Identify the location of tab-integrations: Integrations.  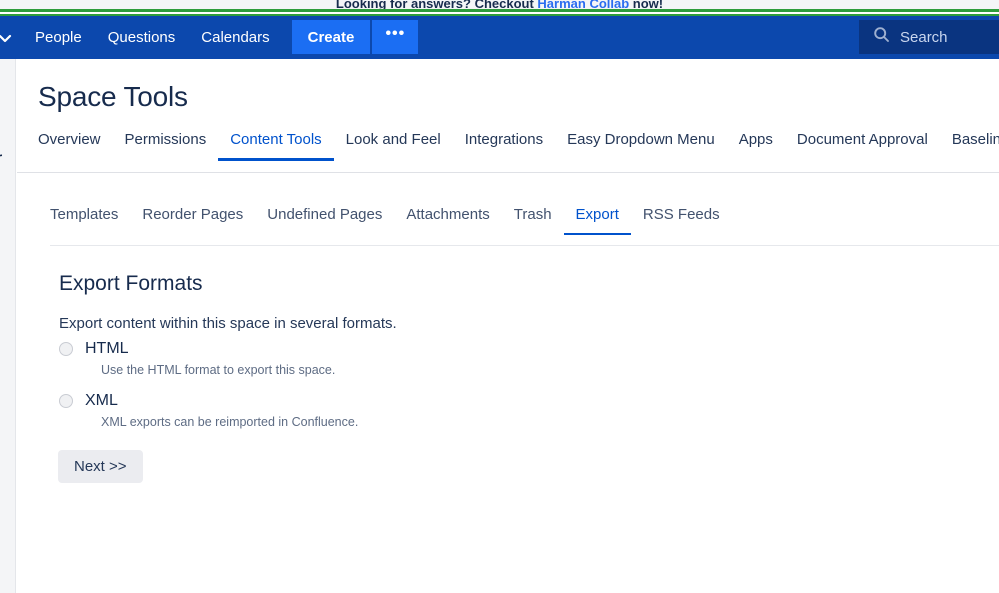
(504, 146).